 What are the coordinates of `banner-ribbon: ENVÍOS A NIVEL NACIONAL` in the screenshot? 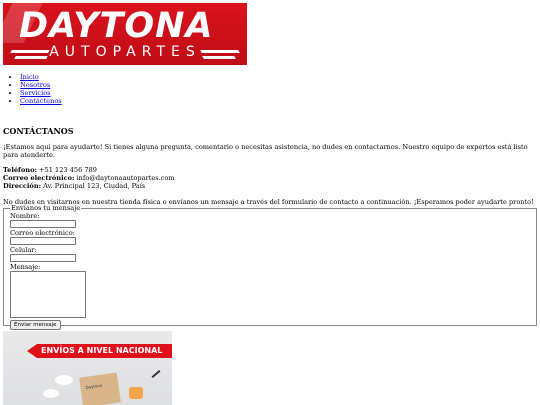 It's located at (99, 351).